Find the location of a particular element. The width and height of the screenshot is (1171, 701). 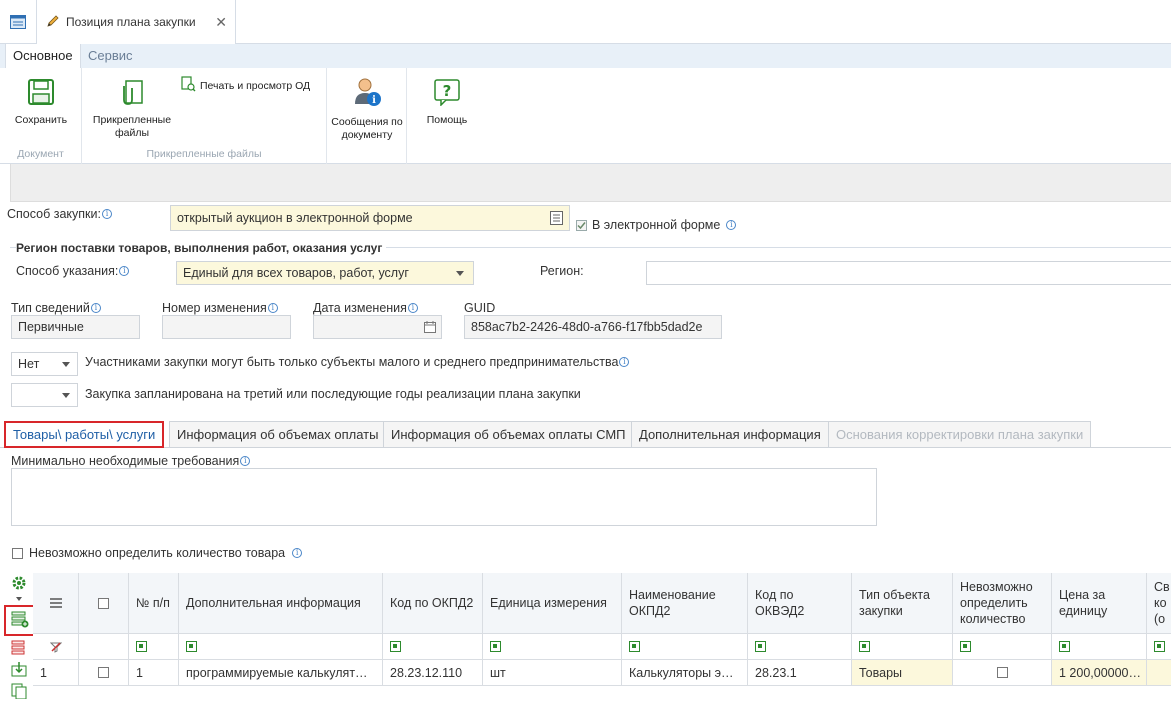

document-tab: Позиция плана закупки ✕ is located at coordinates (136, 22).